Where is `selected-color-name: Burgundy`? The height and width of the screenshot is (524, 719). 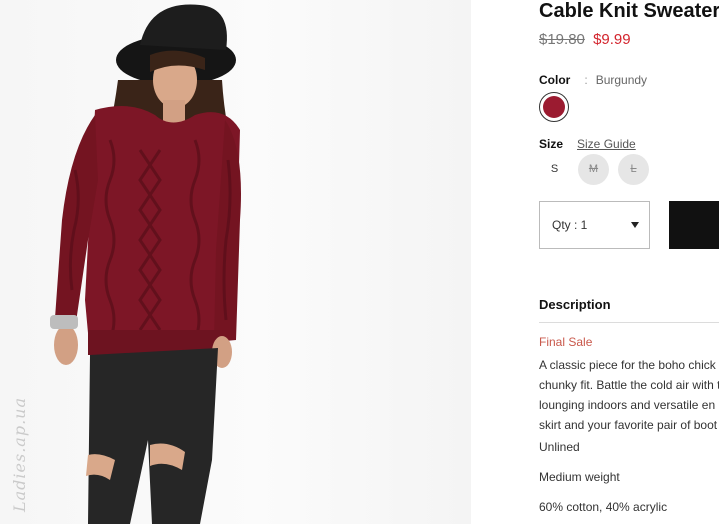 selected-color-name: Burgundy is located at coordinates (621, 80).